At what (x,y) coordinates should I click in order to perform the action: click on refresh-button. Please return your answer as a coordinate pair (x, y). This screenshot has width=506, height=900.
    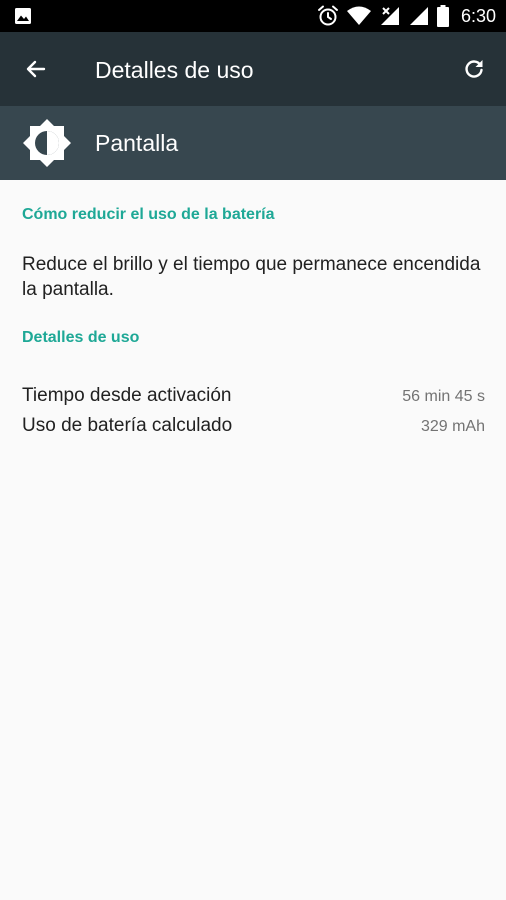
    Looking at the image, I should click on (474, 69).